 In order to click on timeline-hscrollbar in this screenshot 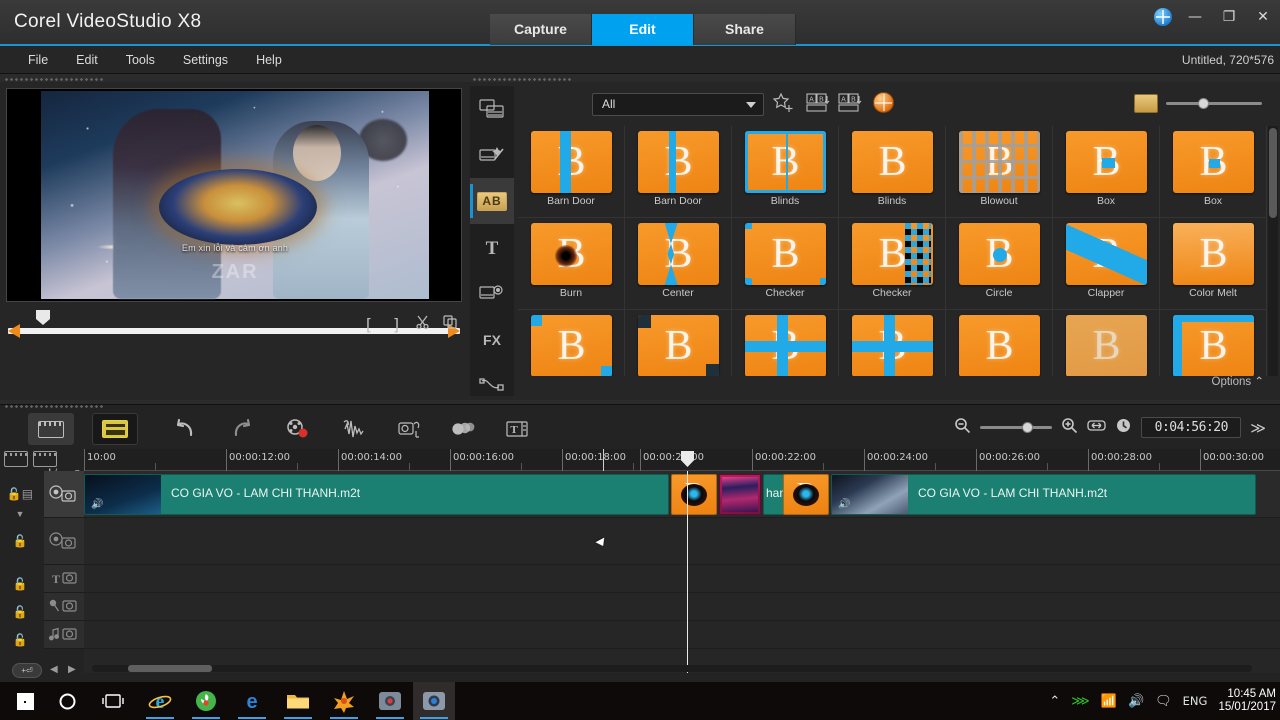, I will do `click(672, 668)`.